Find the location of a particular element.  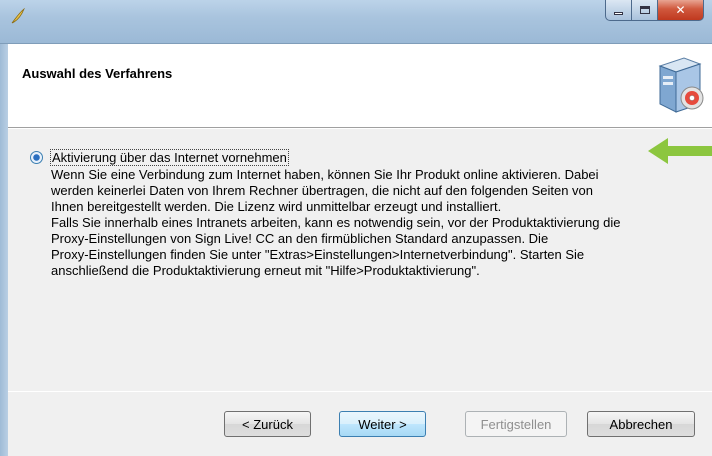

finish-button-label: Fertigstellen is located at coordinates (516, 424).